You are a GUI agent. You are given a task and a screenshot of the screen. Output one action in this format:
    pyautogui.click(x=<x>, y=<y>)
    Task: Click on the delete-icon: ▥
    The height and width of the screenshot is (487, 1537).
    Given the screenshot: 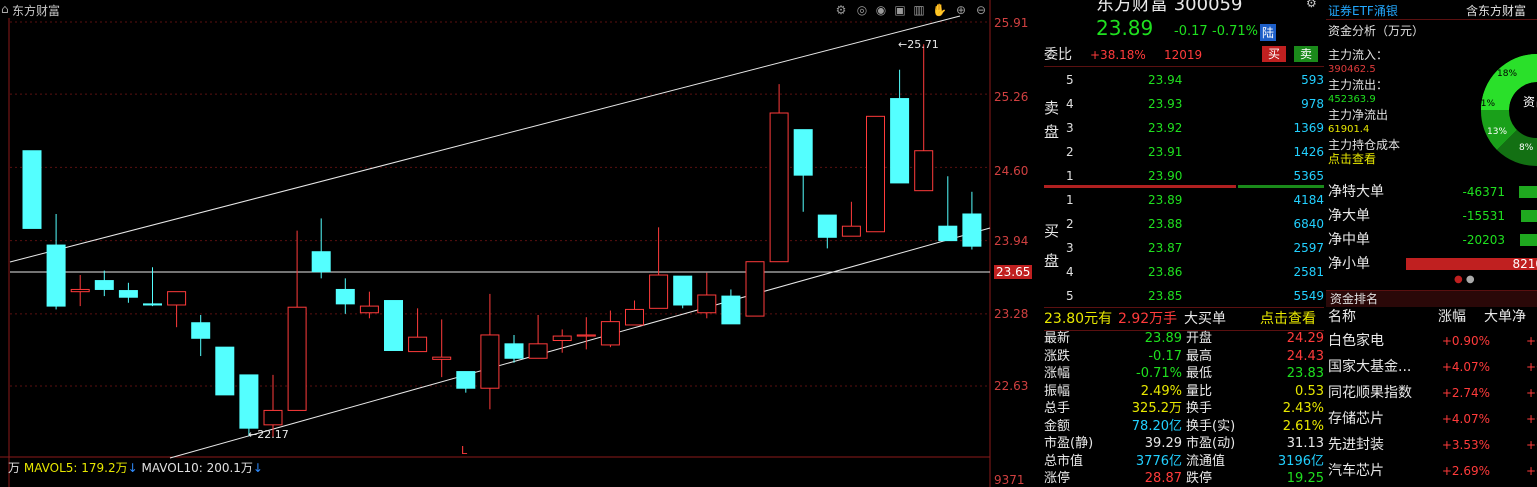 What is the action you would take?
    pyautogui.click(x=919, y=10)
    